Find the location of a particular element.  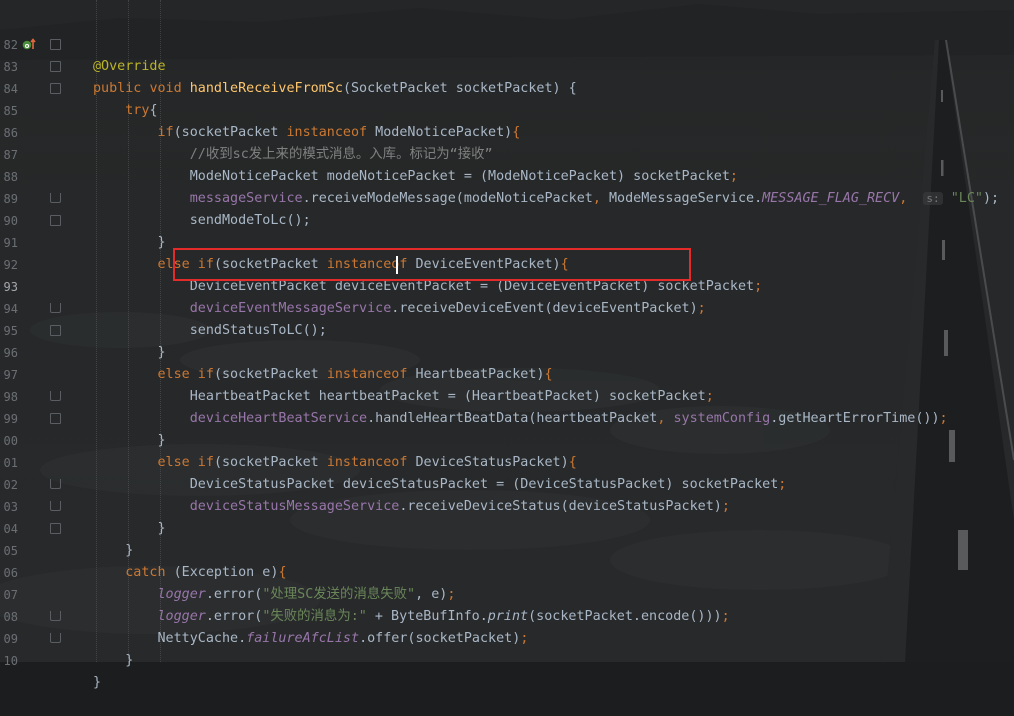

code-line: 84 try{ is located at coordinates (507, 87).